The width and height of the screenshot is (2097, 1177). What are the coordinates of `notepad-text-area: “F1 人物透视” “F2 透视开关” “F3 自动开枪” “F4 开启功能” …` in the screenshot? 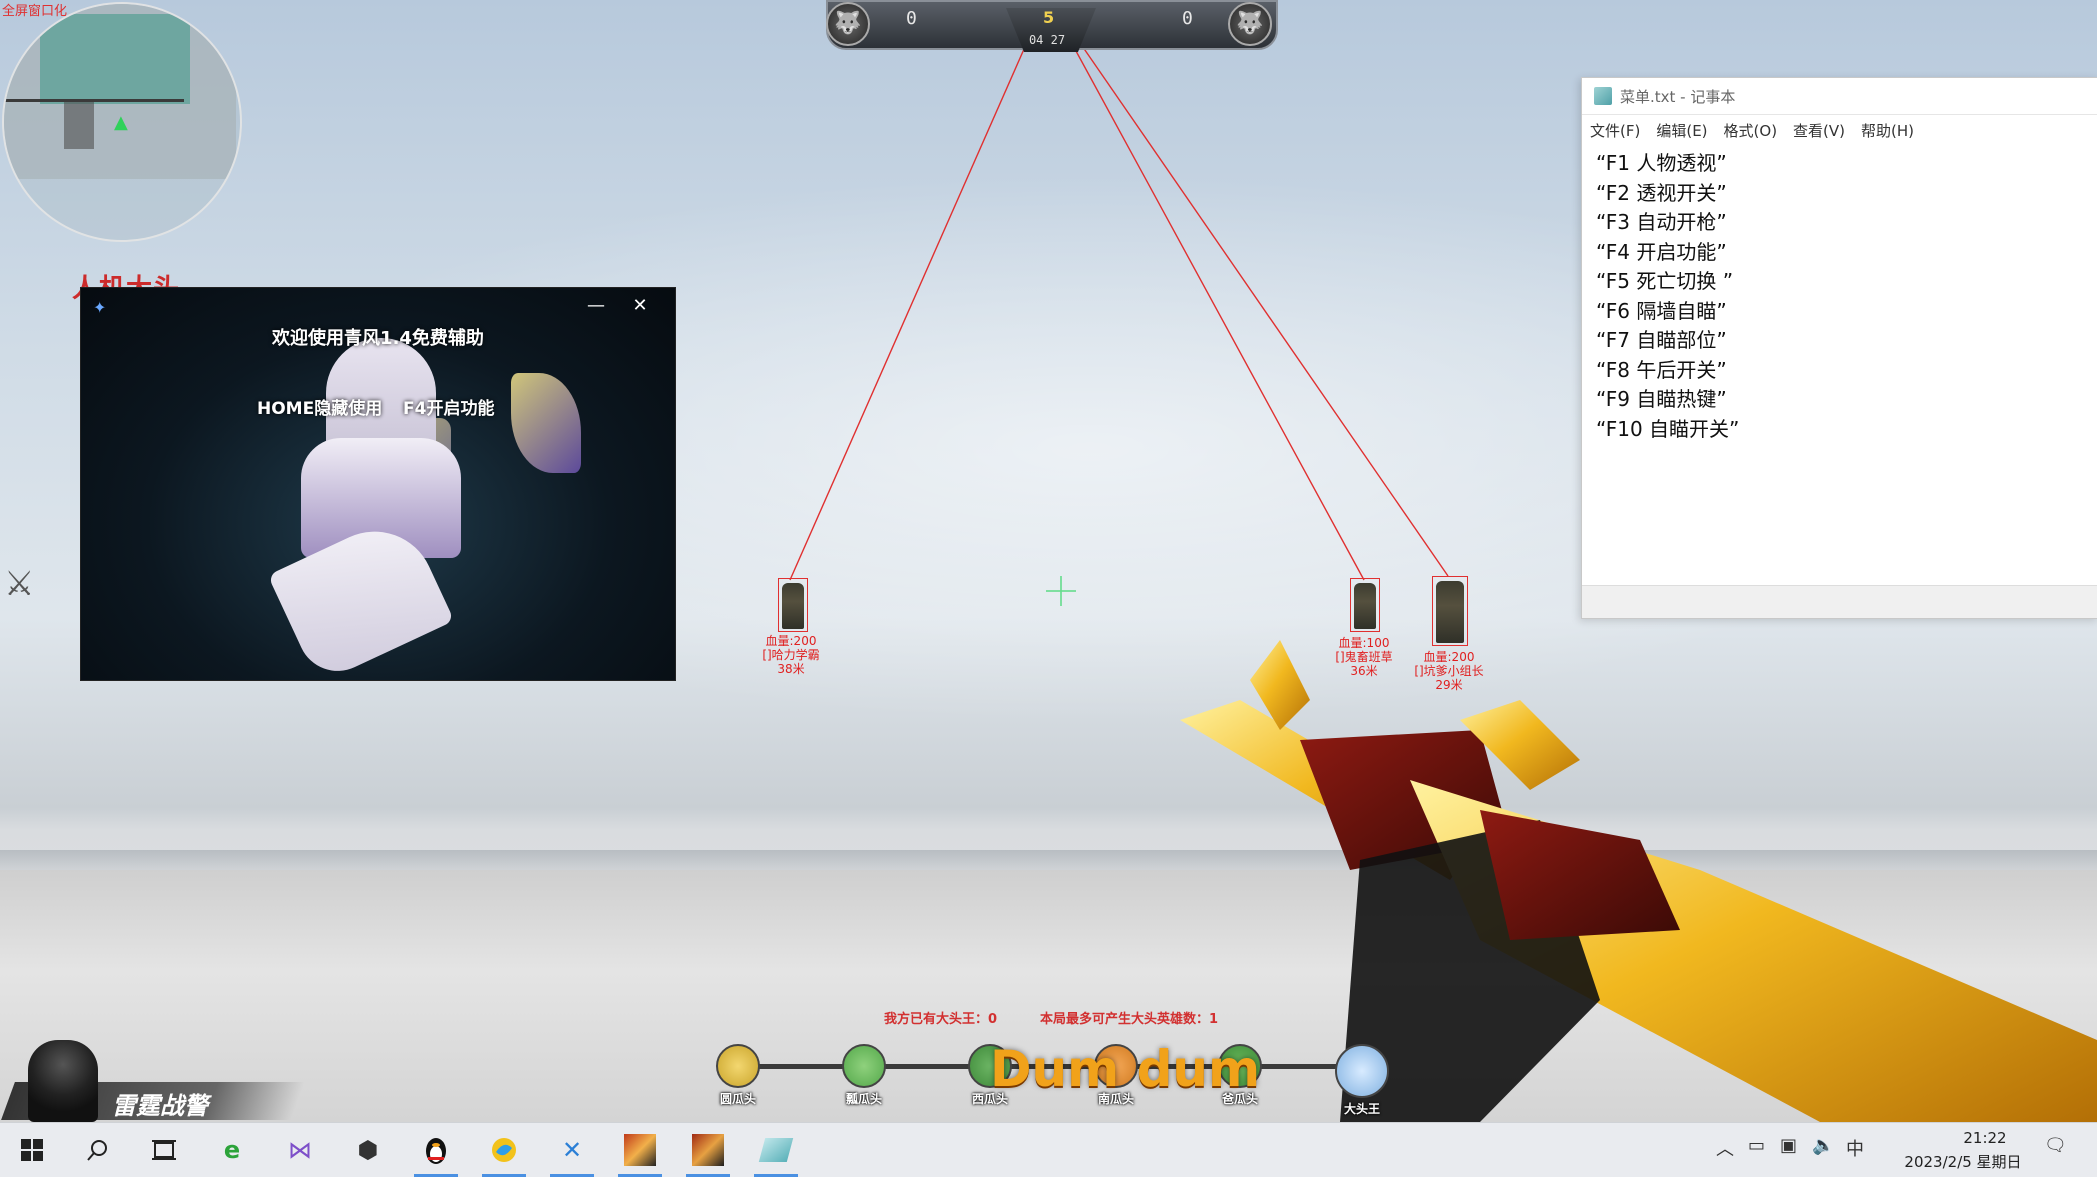 It's located at (1839, 296).